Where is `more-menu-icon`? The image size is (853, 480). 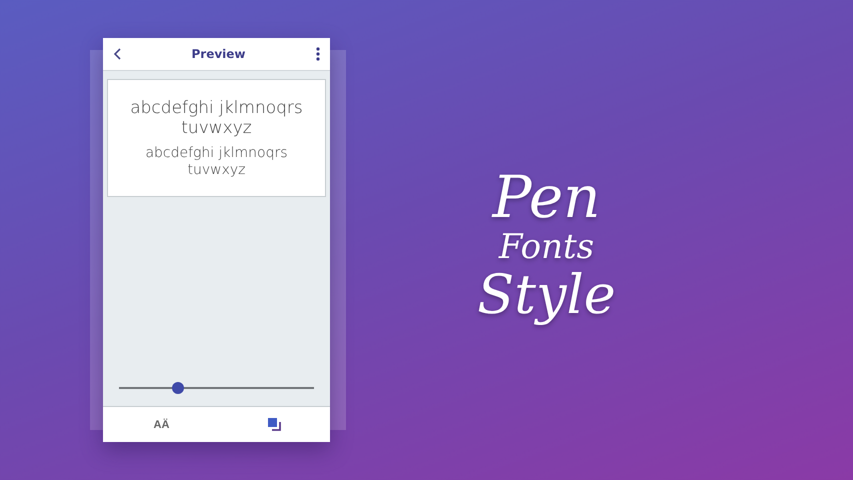 more-menu-icon is located at coordinates (318, 54).